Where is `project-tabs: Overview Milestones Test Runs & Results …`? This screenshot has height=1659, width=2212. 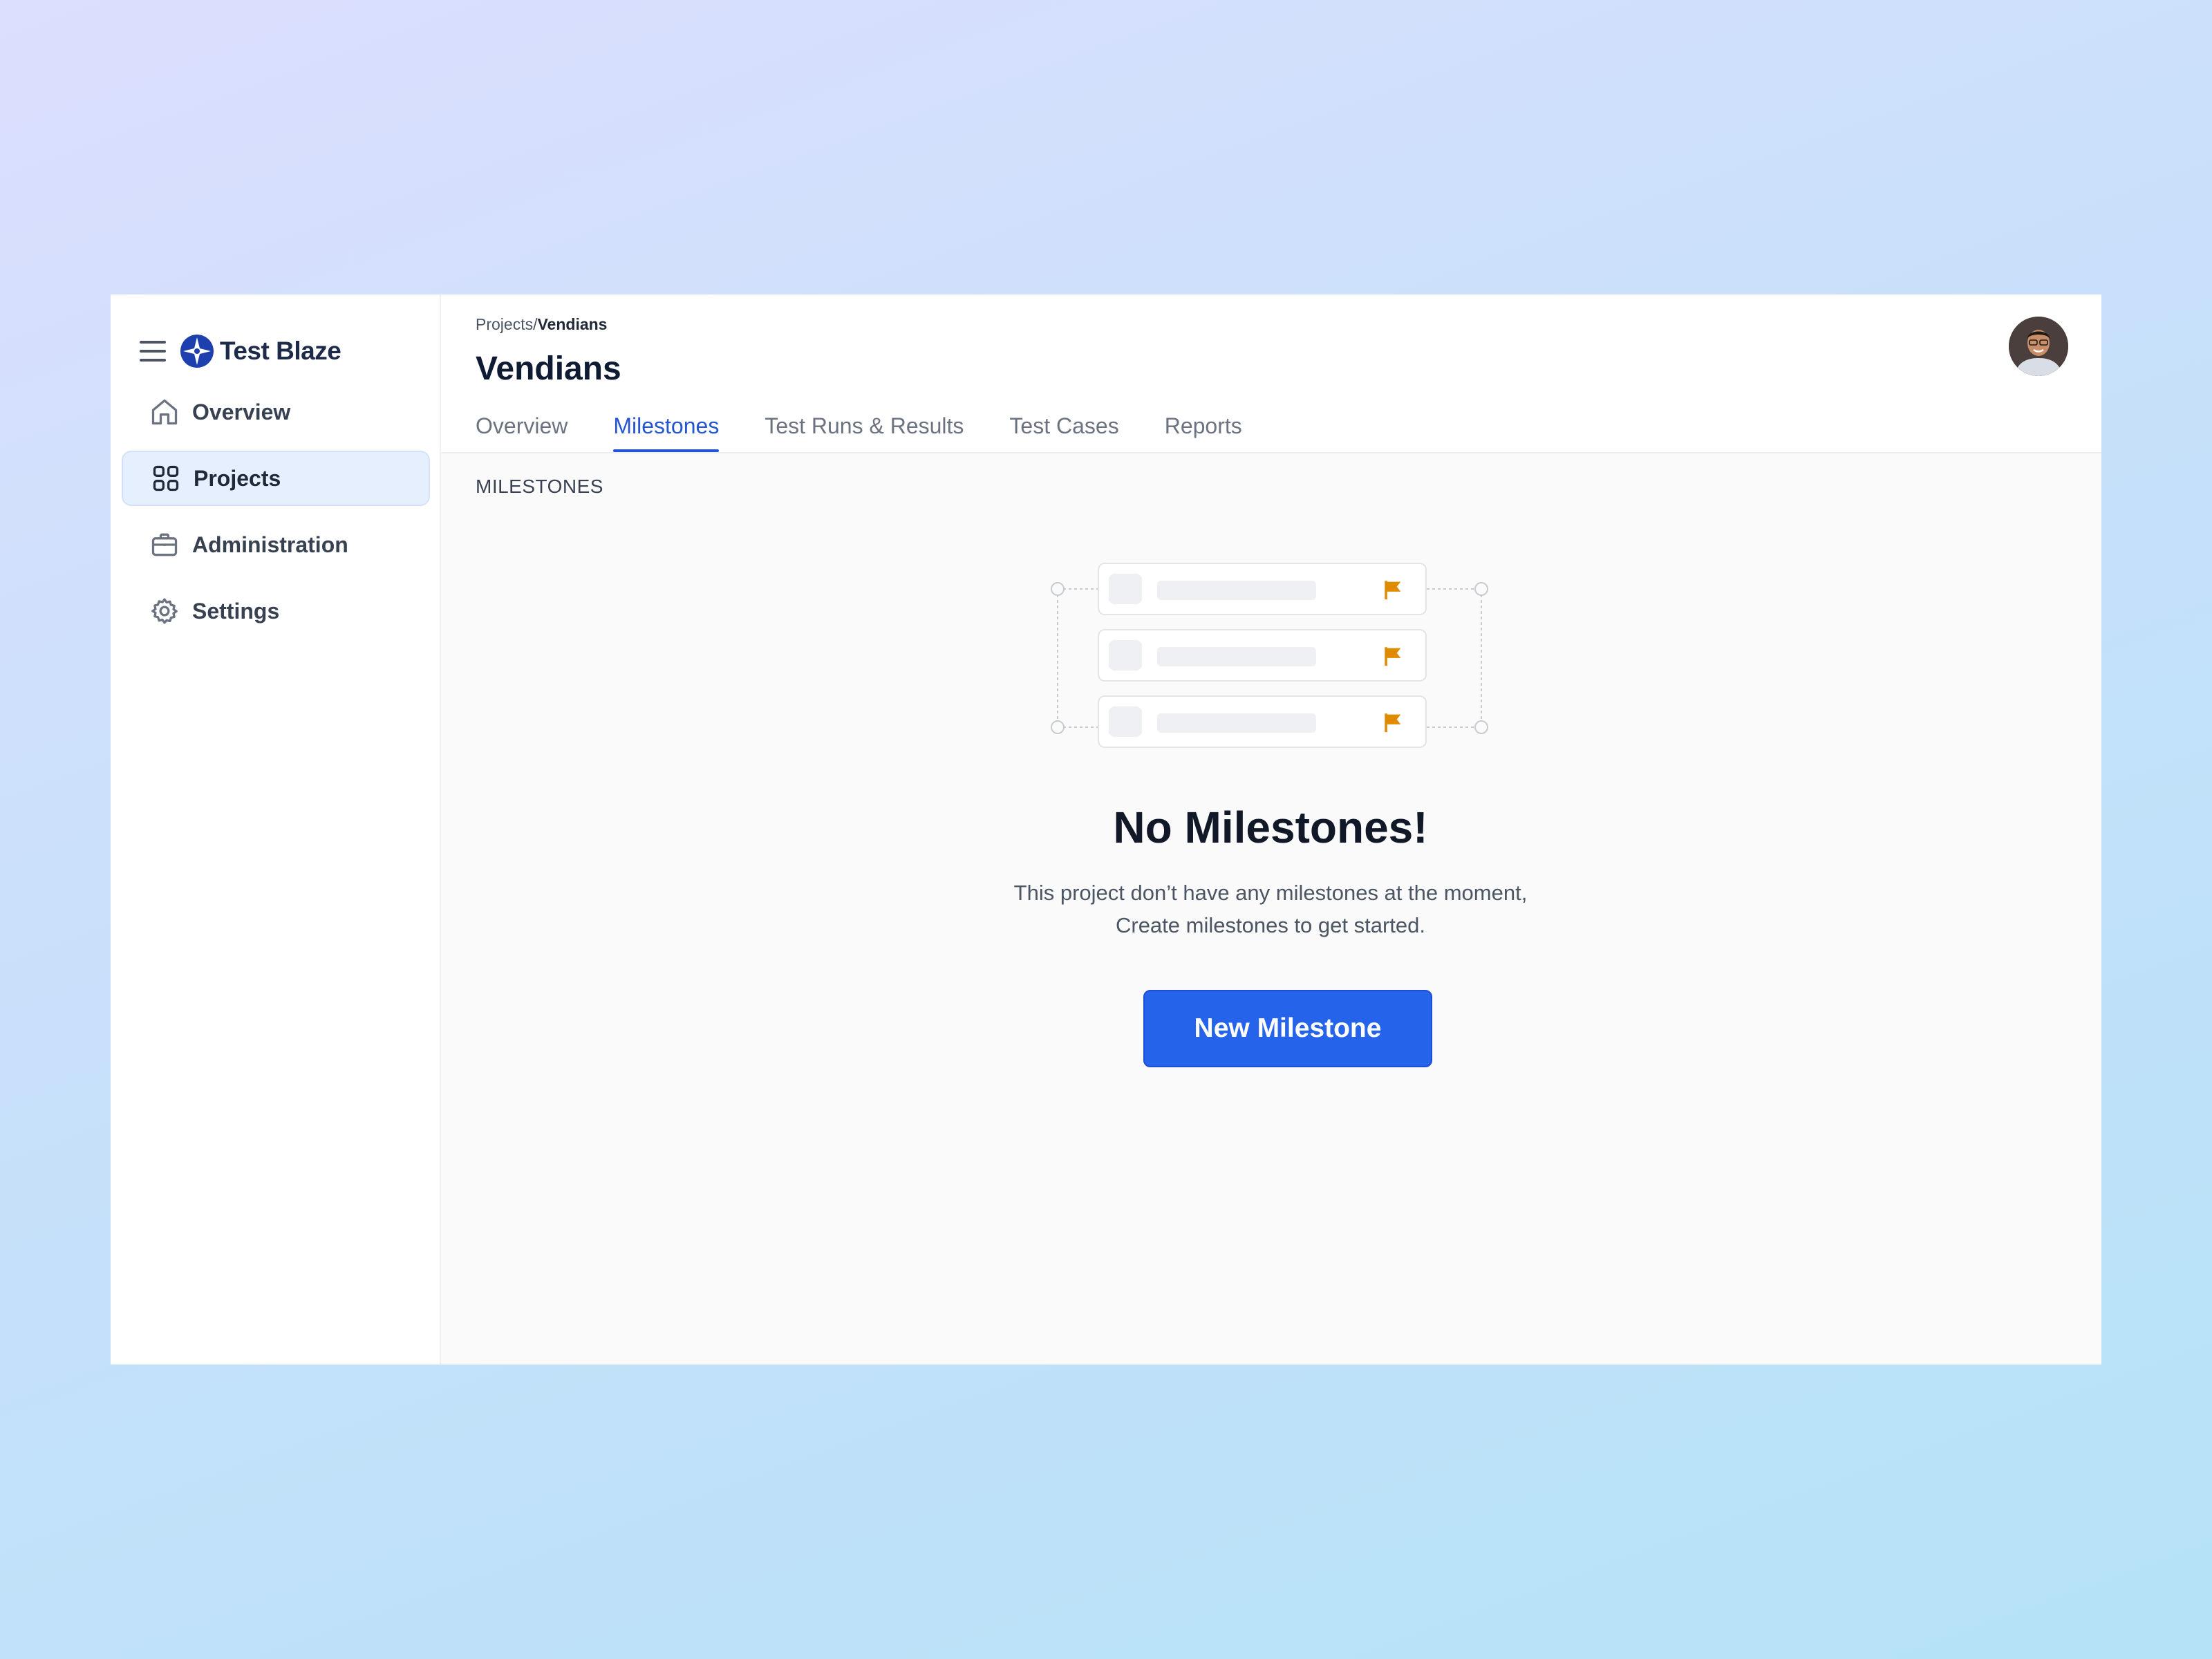
project-tabs: Overview Milestones Test Runs & Results … is located at coordinates (882, 432).